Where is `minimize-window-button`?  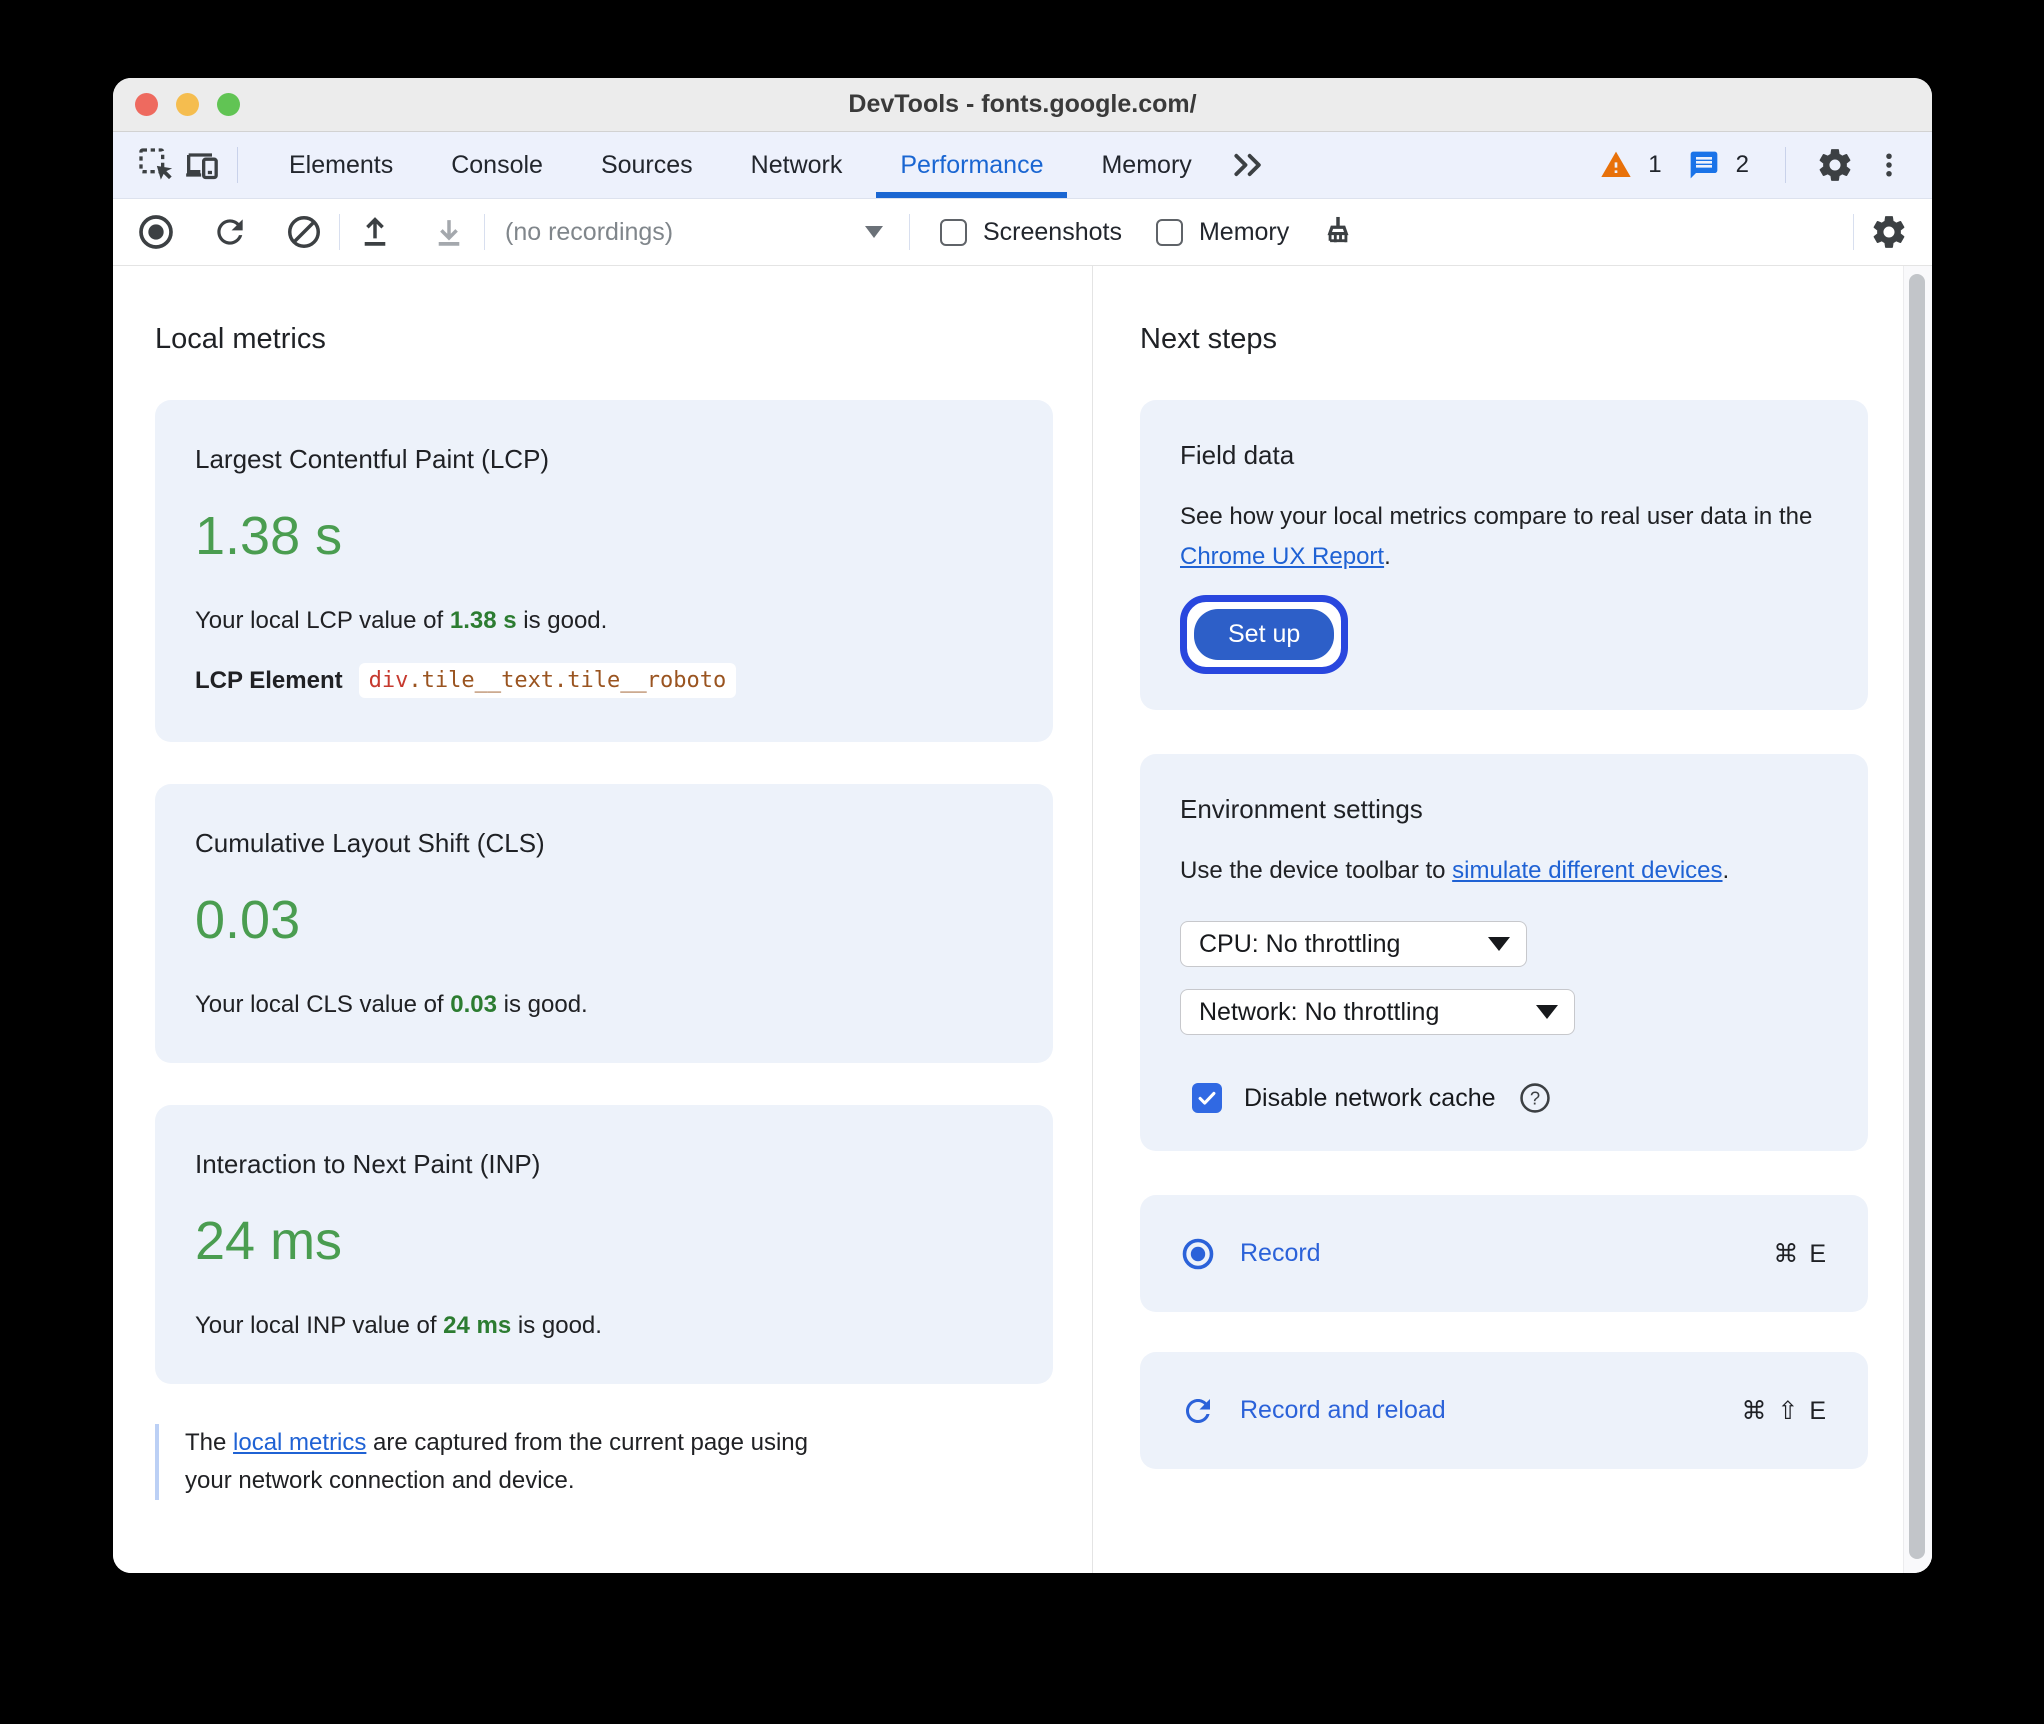 minimize-window-button is located at coordinates (187, 104).